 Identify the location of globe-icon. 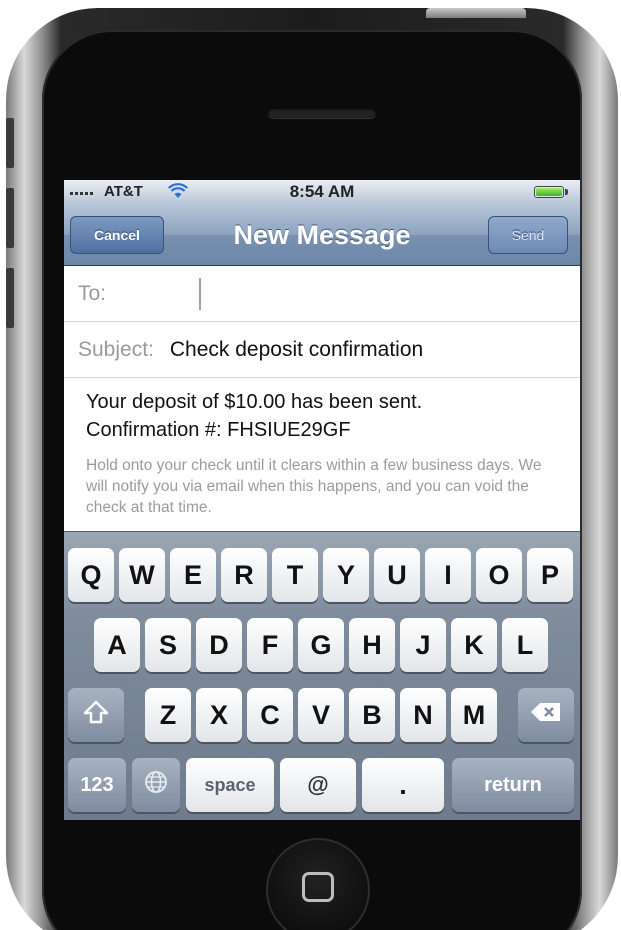
(156, 785).